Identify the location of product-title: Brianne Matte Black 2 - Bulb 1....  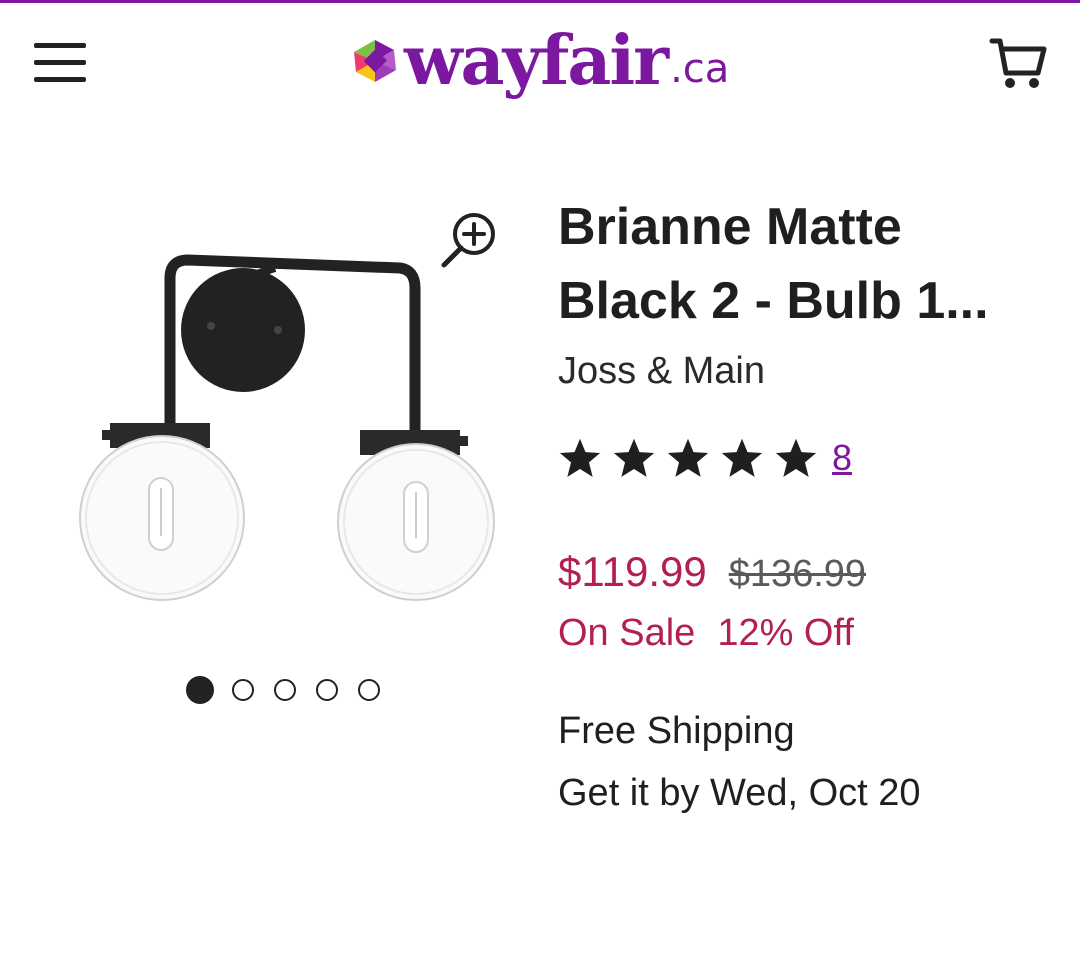
(808, 264).